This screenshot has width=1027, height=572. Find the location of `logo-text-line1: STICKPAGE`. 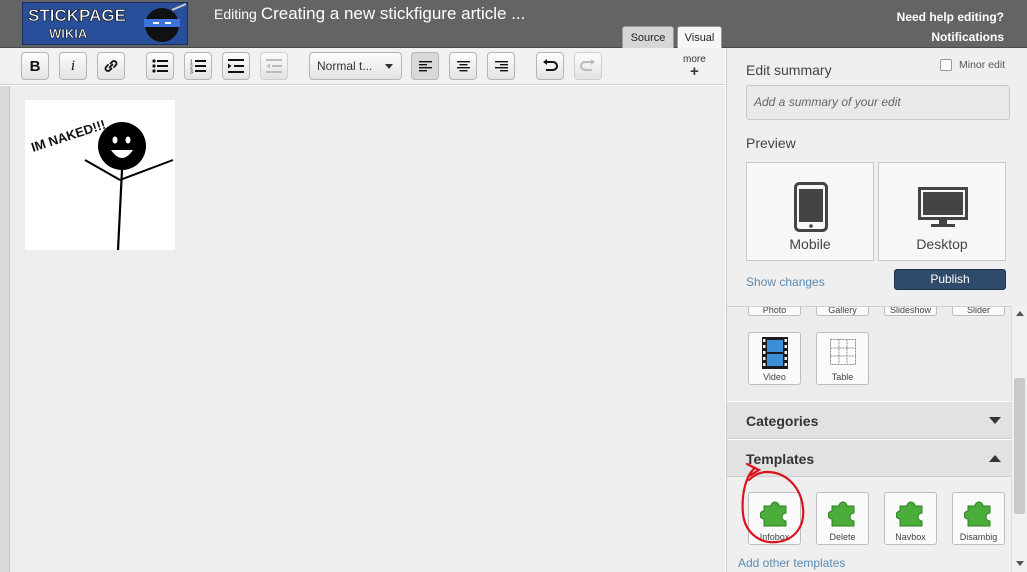

logo-text-line1: STICKPAGE is located at coordinates (77, 15).